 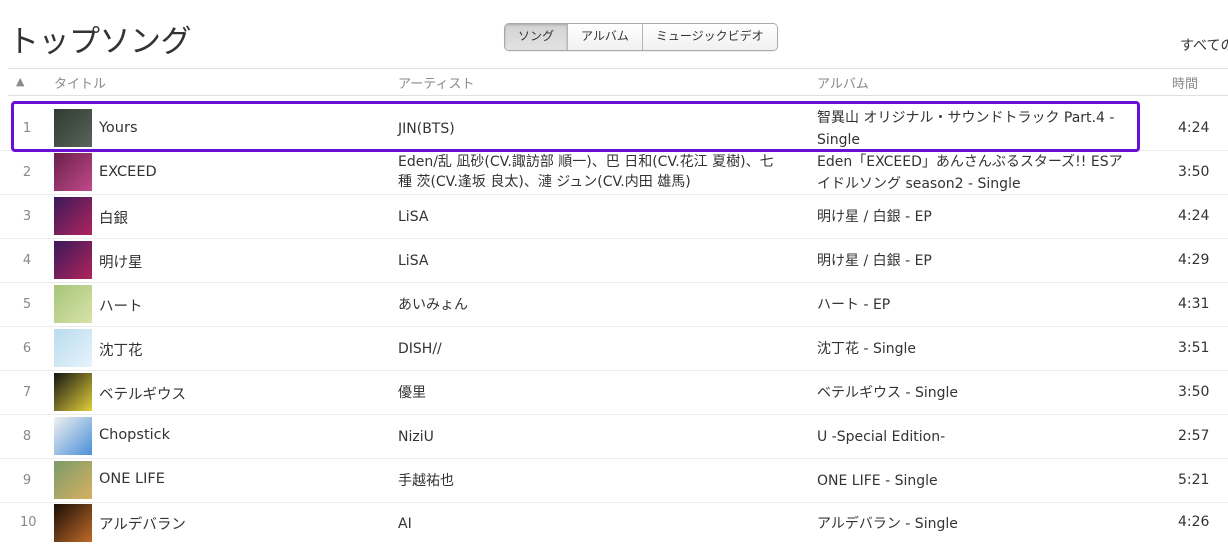 I want to click on table-row: 6 沈丁花 DISH// 沈丁花 - Single 3:51, so click(x=614, y=349).